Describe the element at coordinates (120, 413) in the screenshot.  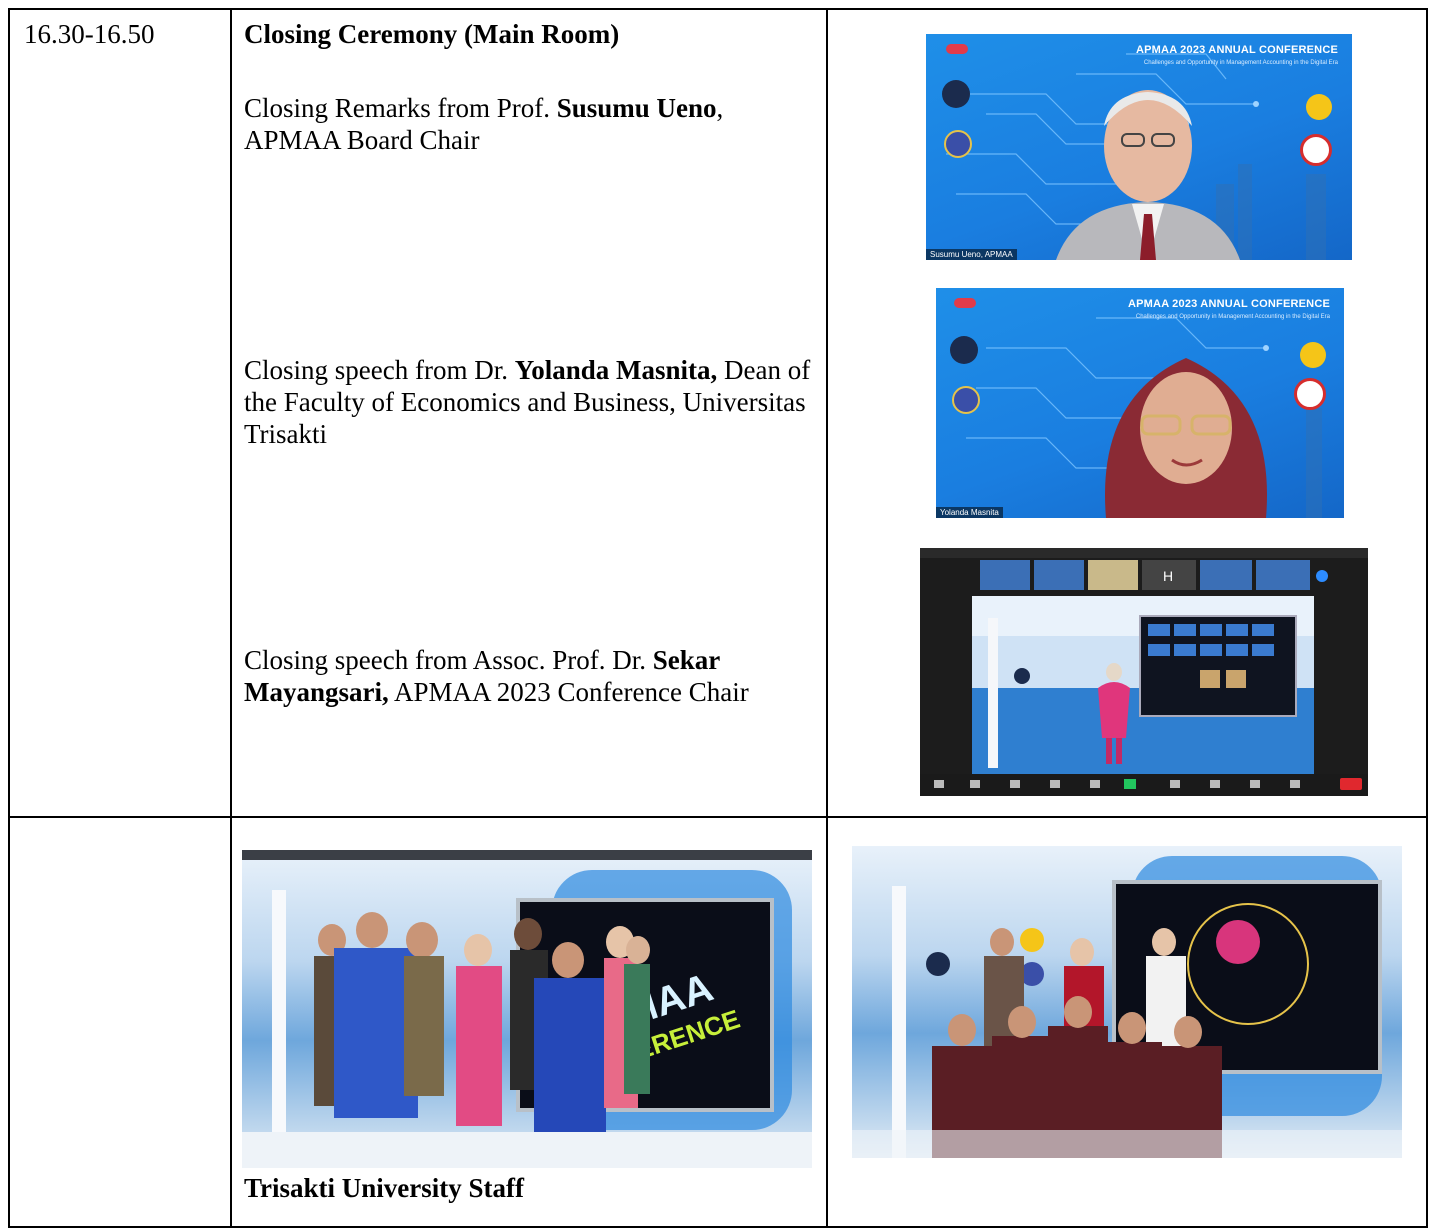
I see `time-cell: 16.30-16.50` at that location.